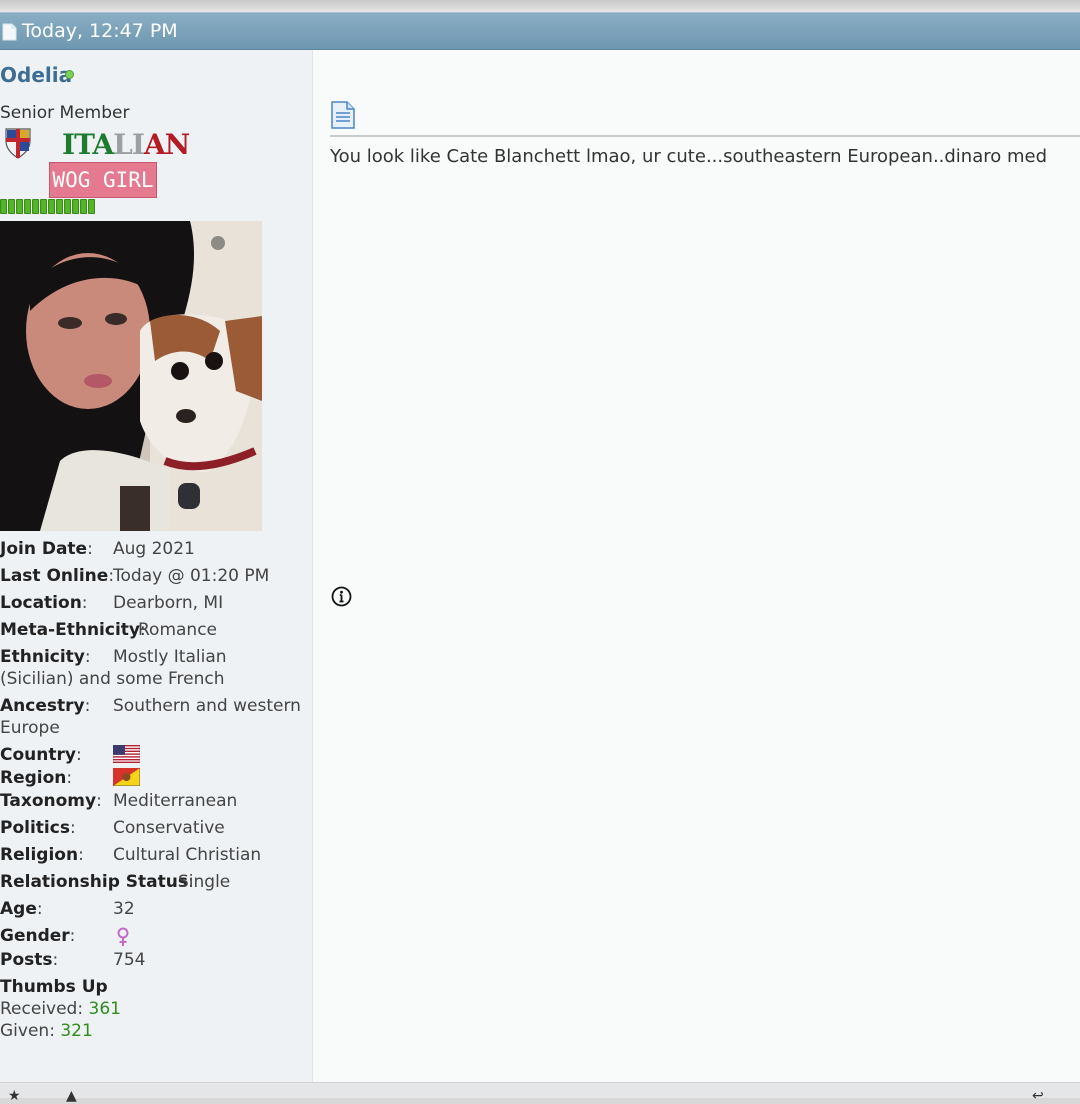 This screenshot has height=1104, width=1080. What do you see at coordinates (30, 728) in the screenshot?
I see `ancestry-continued: Europe` at bounding box center [30, 728].